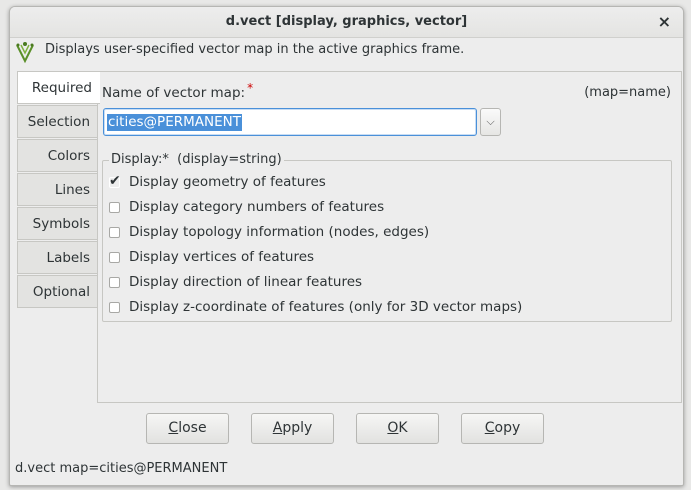  I want to click on tab-colors: Colors, so click(57, 155).